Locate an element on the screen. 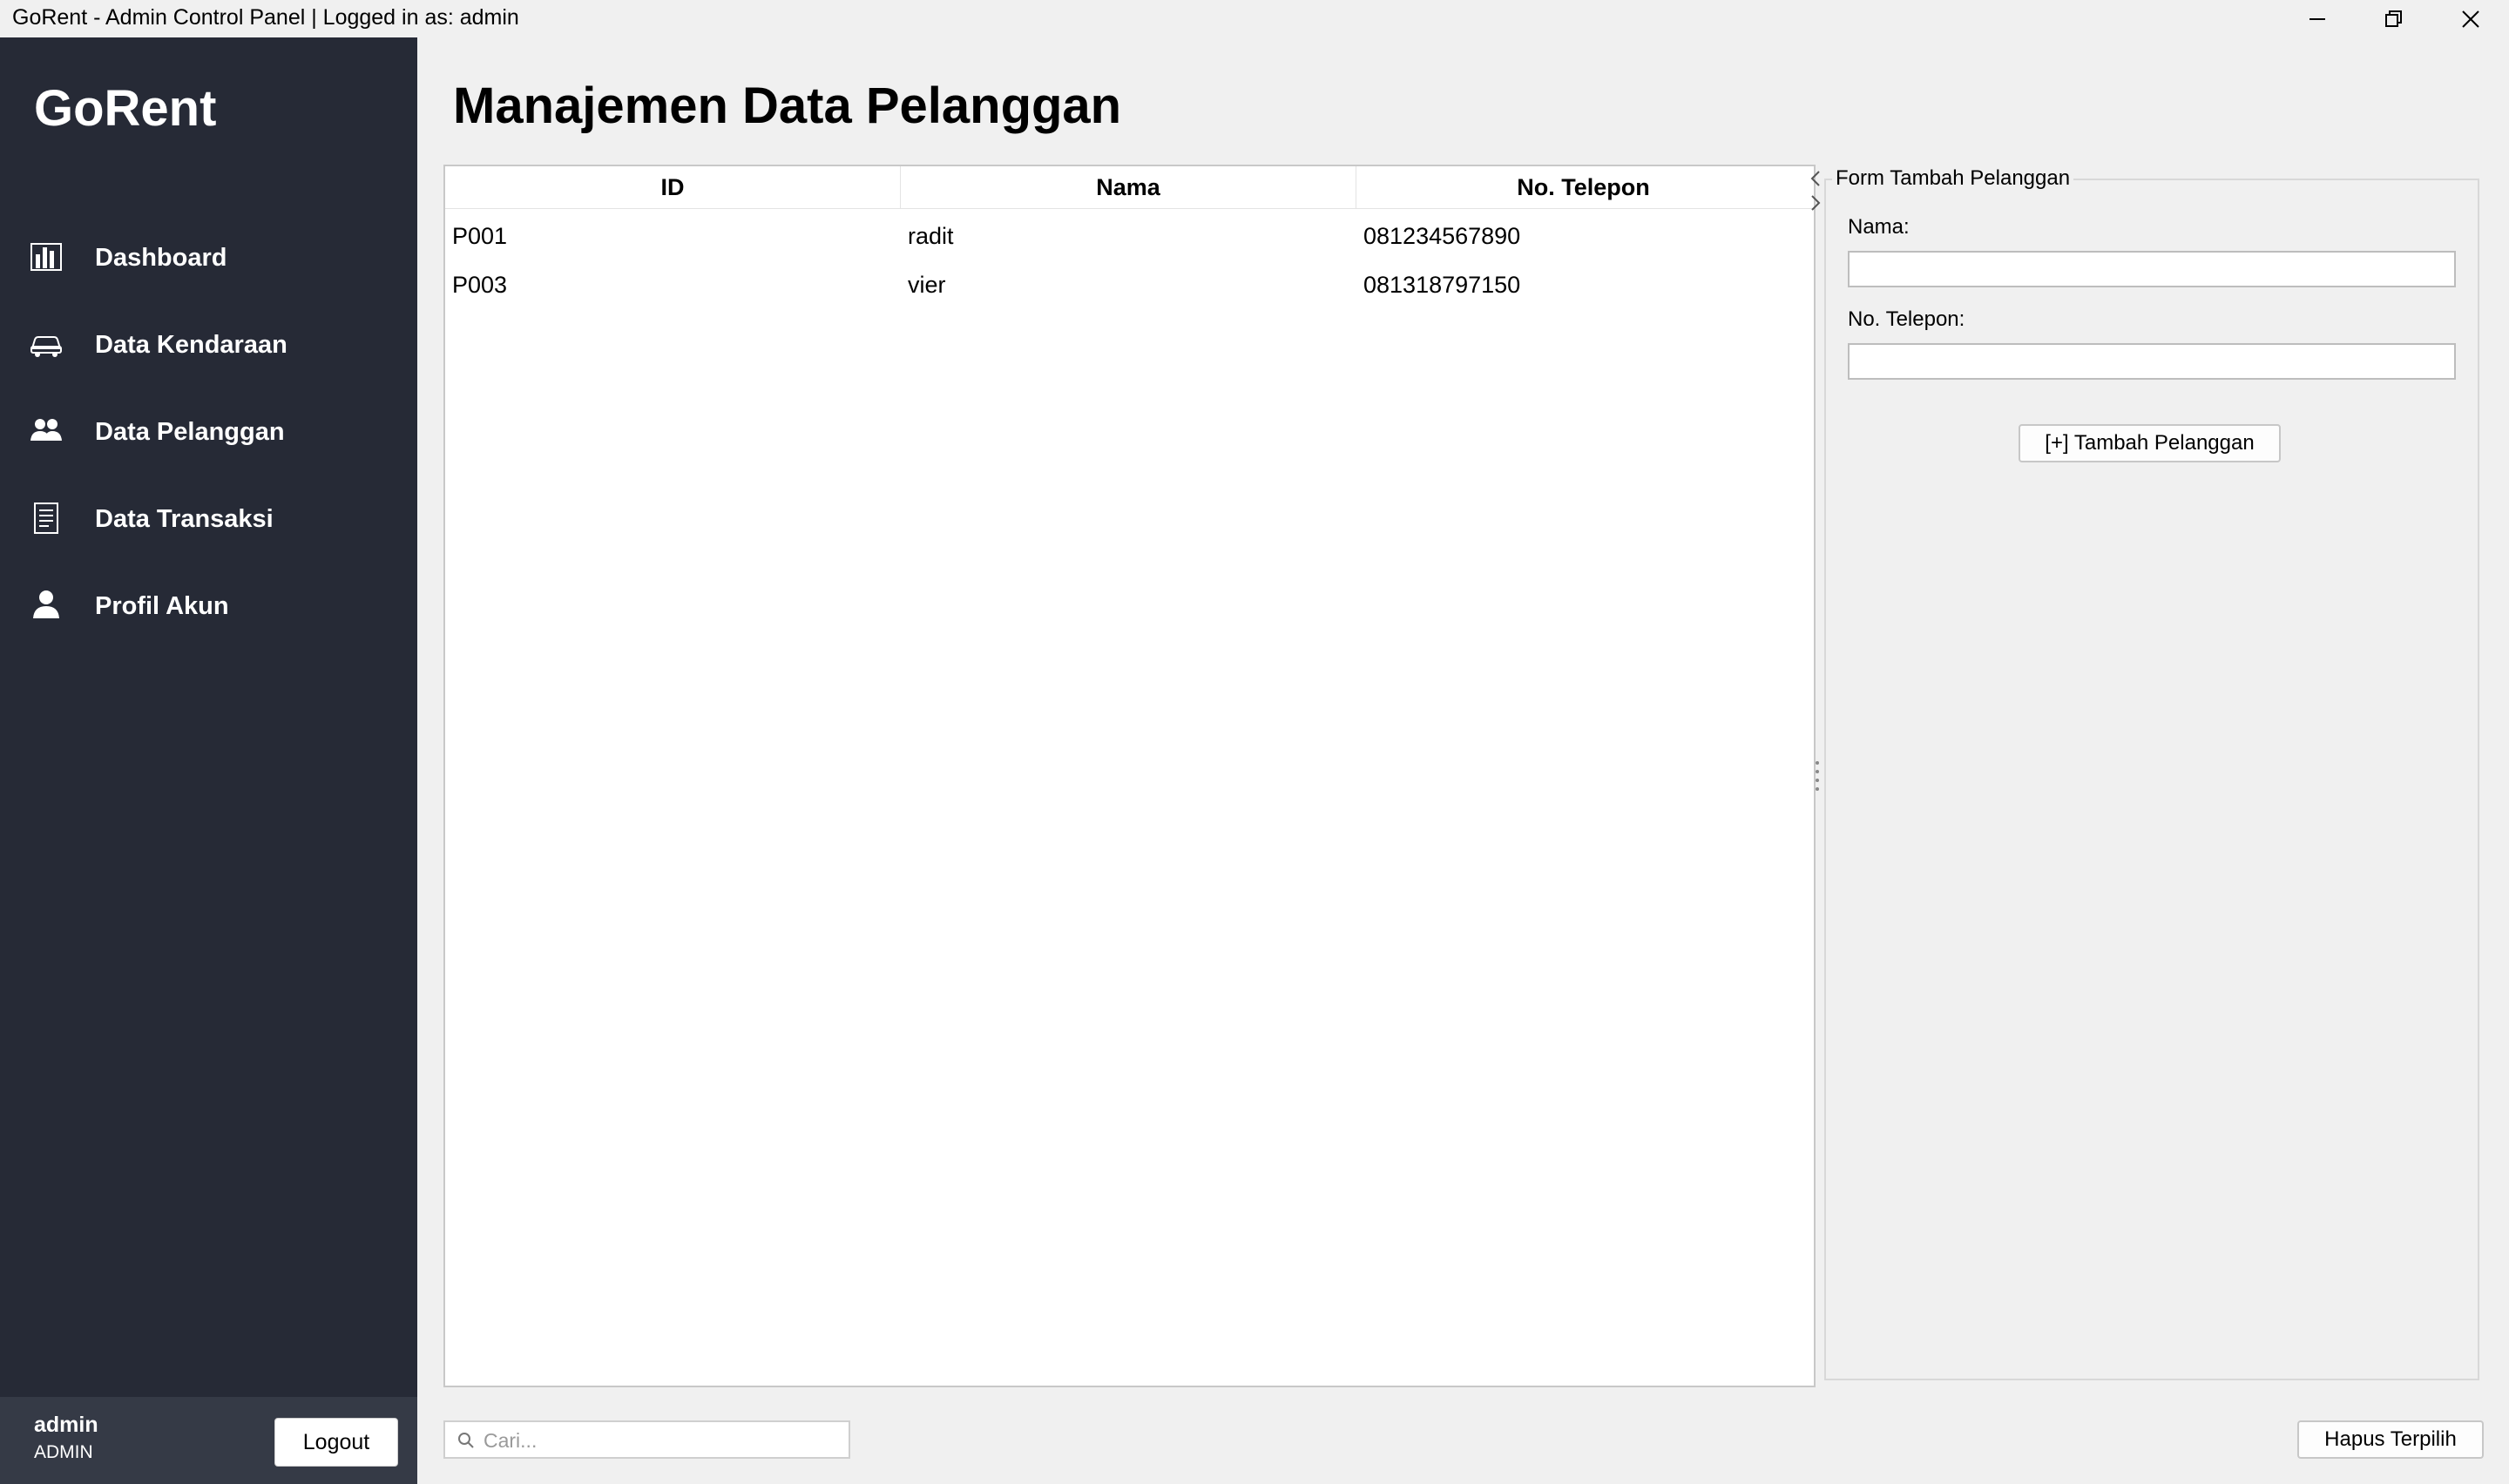  table-cell: P001 is located at coordinates (480, 236).